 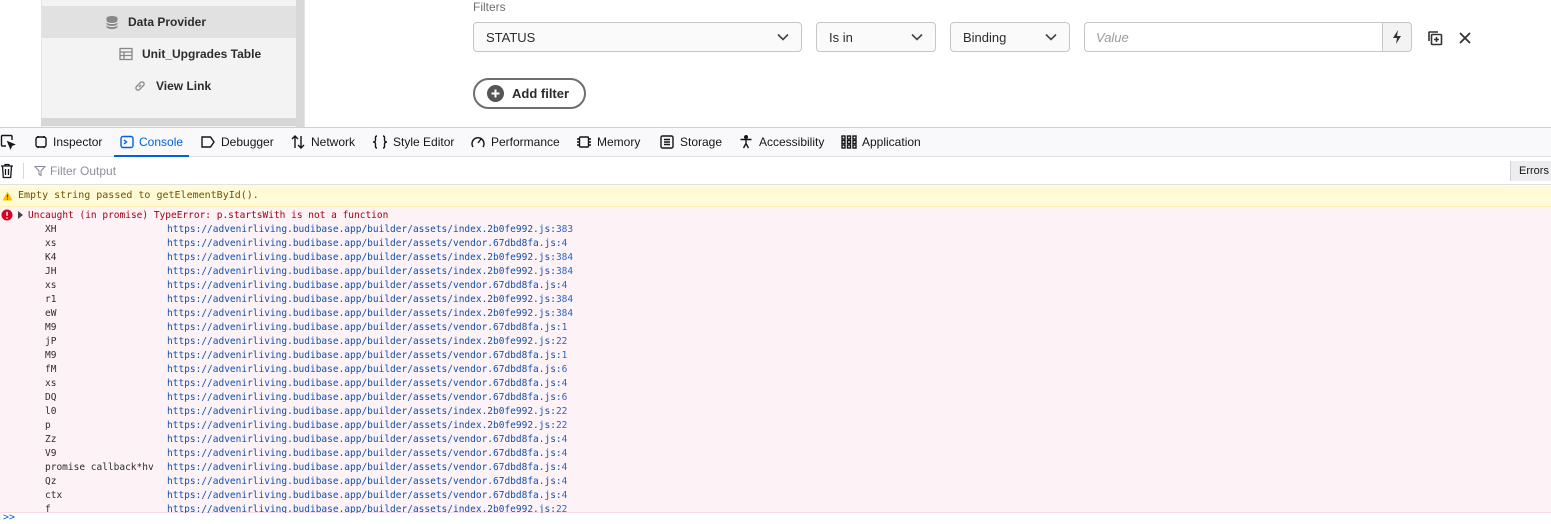 I want to click on stack-frame-line: 6, so click(x=564, y=369).